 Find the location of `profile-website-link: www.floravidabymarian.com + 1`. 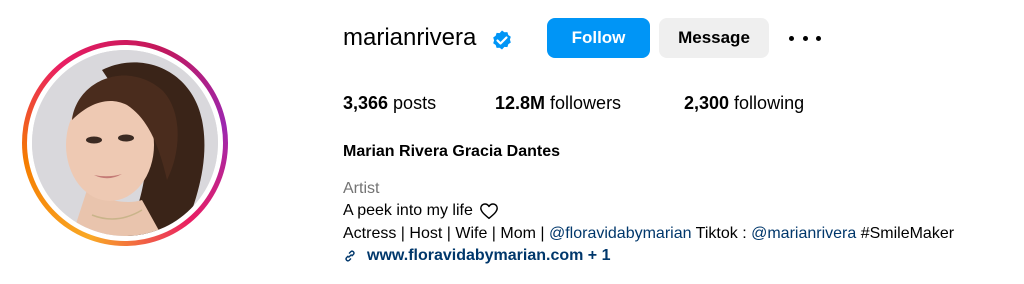

profile-website-link: www.floravidabymarian.com + 1 is located at coordinates (477, 256).